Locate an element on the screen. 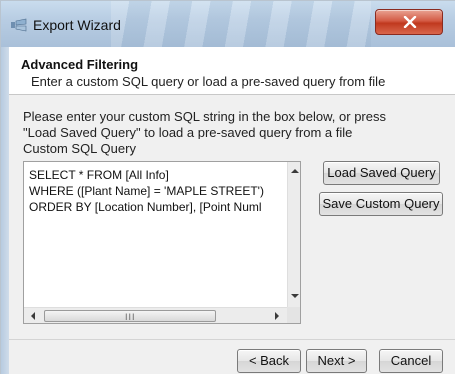 This screenshot has height=374, width=455. close-icon is located at coordinates (410, 22).